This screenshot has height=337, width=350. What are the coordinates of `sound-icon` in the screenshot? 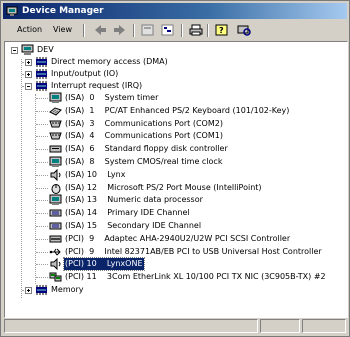 It's located at (55, 264).